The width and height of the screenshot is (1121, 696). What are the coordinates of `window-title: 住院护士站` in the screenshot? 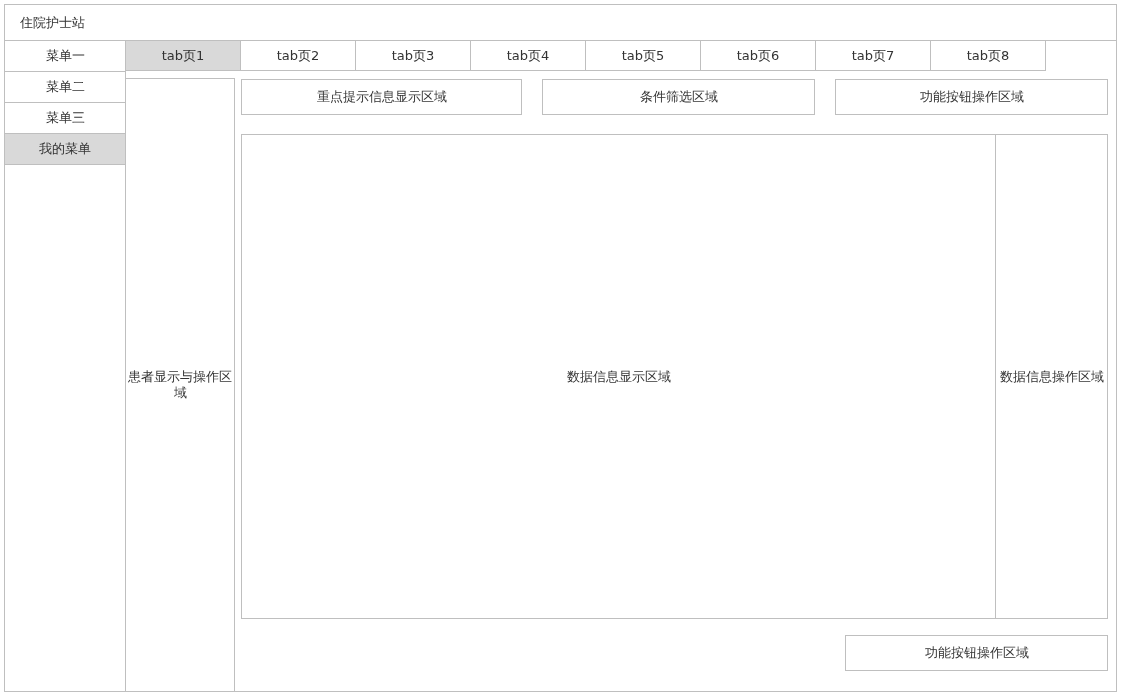 It's located at (52, 22).